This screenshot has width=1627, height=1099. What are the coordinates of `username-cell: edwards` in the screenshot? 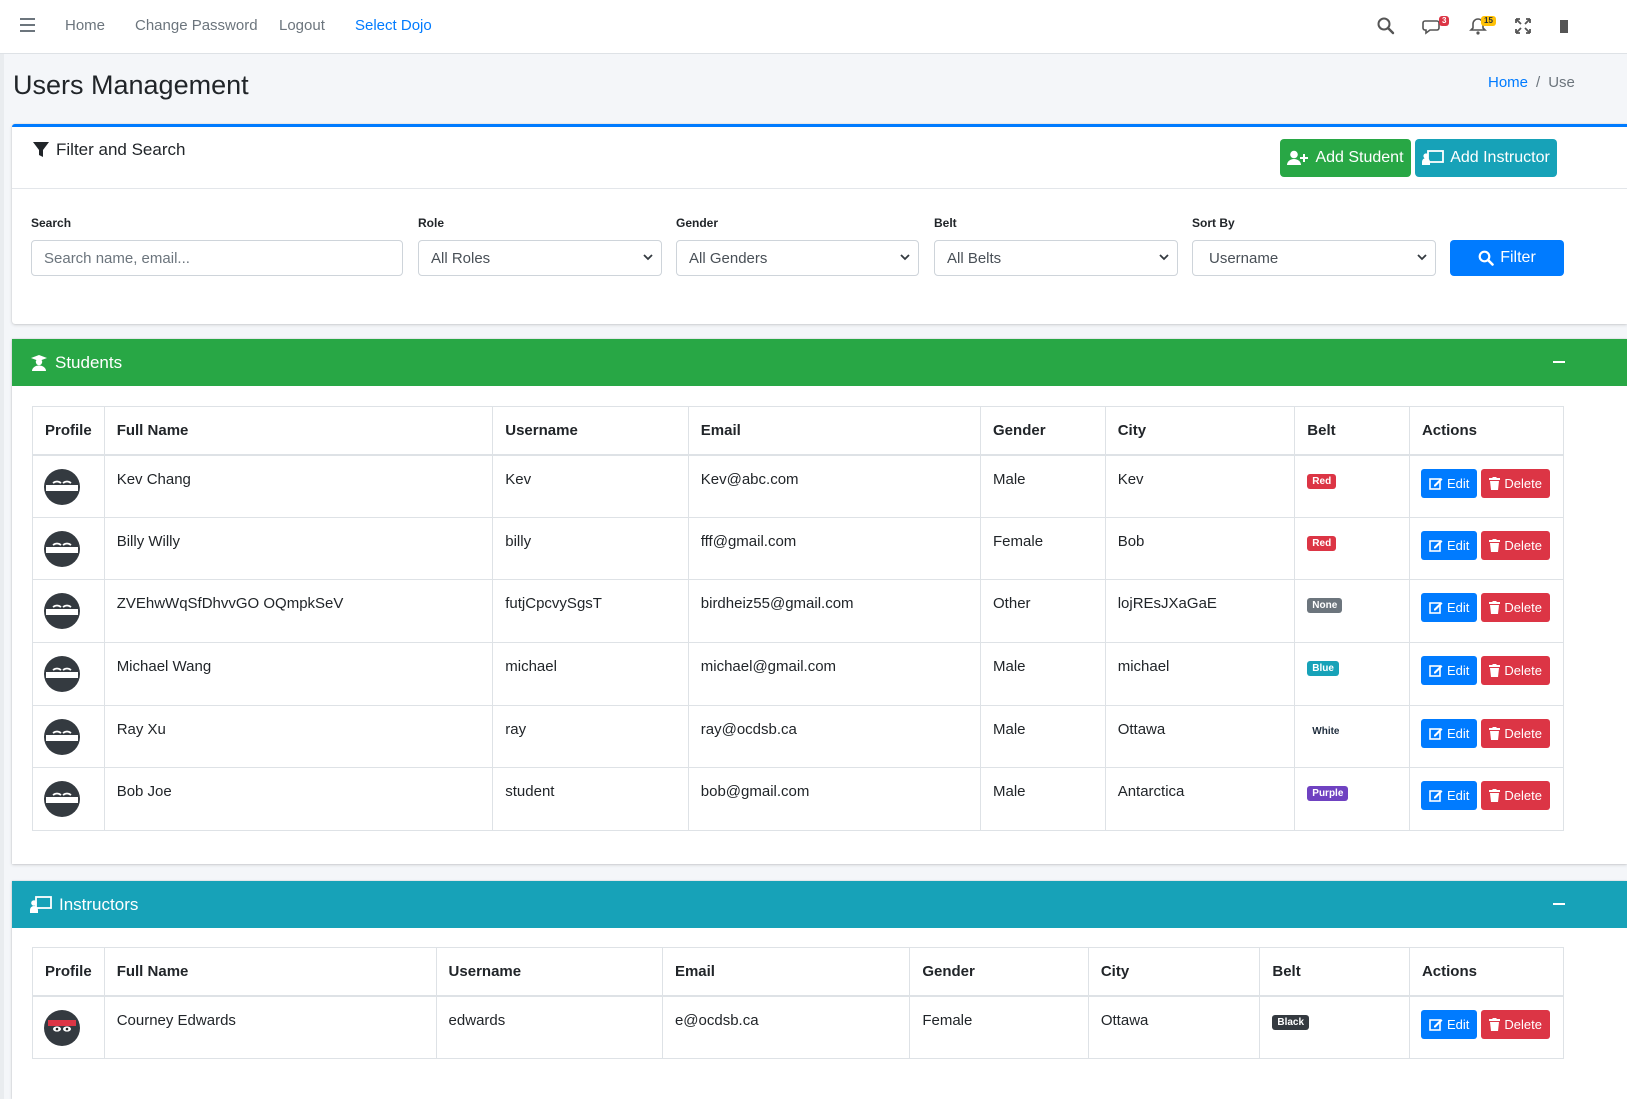 It's located at (549, 1027).